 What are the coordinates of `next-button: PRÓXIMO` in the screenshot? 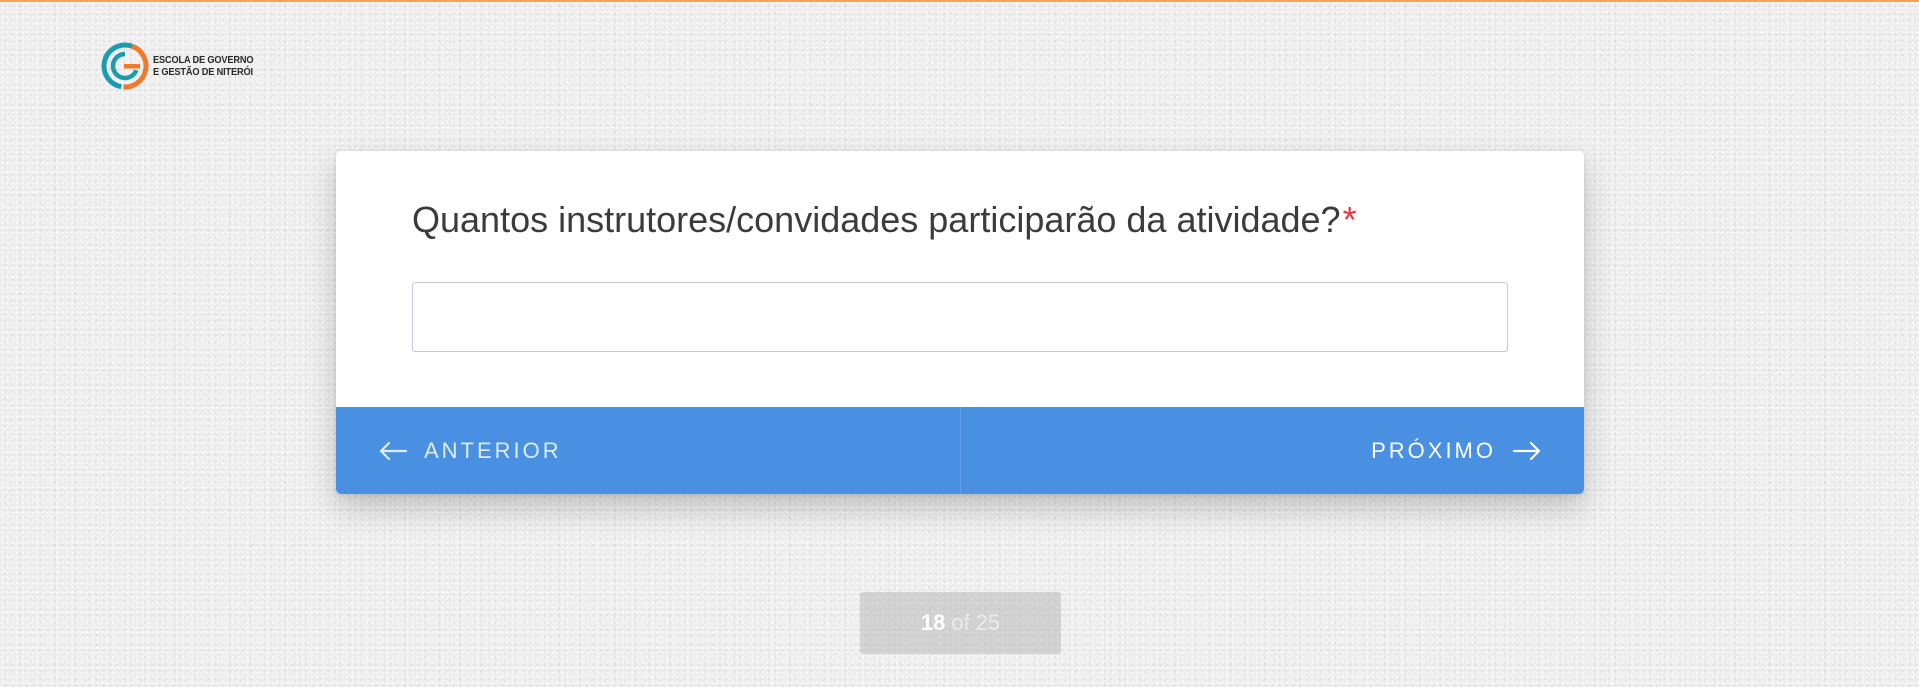 It's located at (1273, 450).